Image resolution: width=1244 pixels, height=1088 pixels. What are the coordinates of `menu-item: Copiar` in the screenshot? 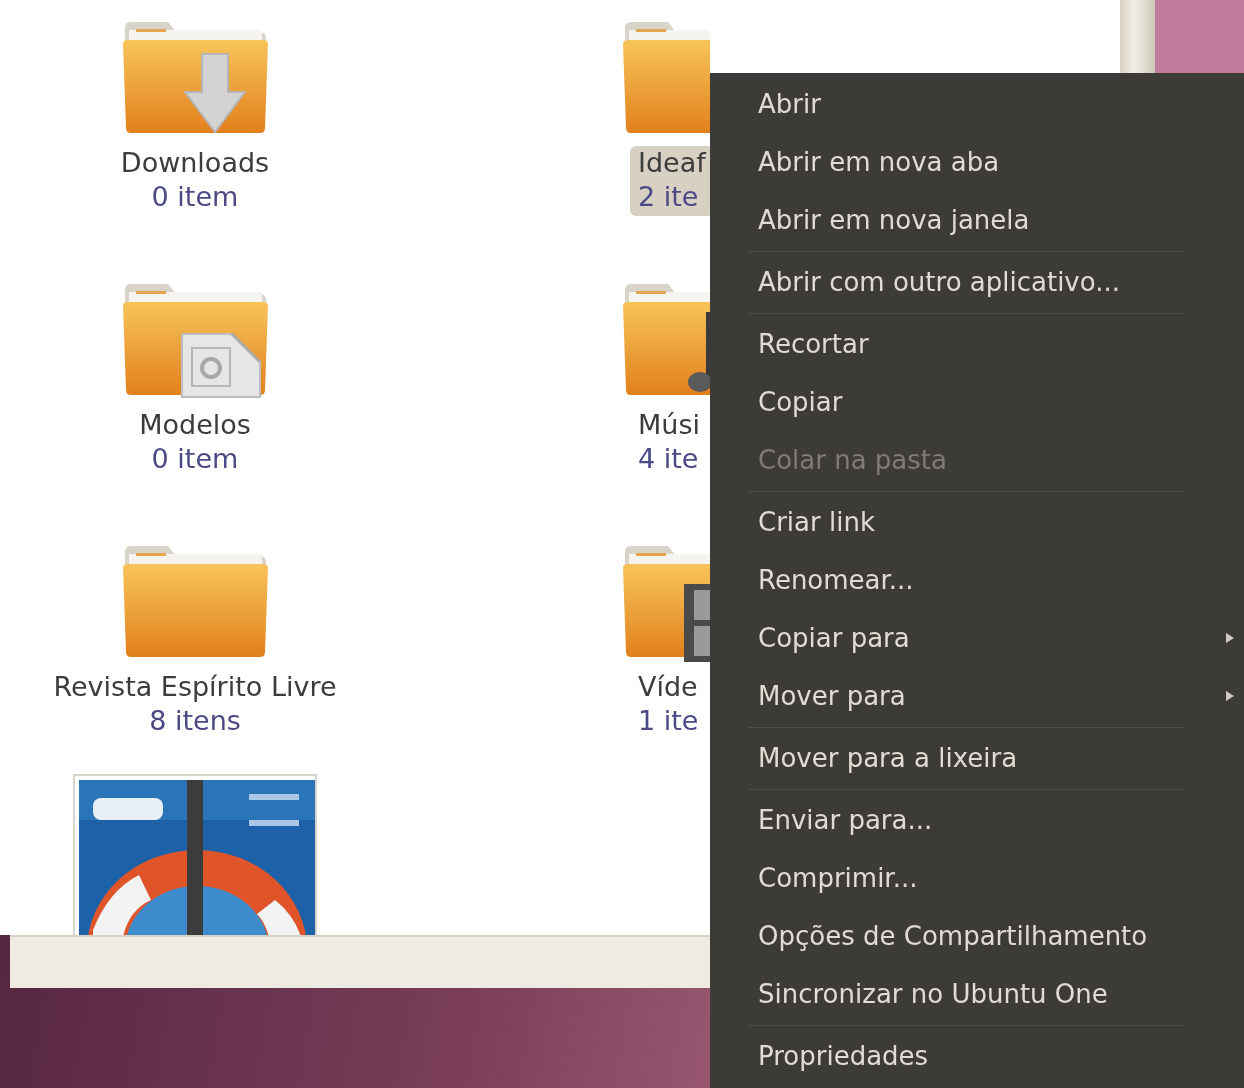 It's located at (977, 402).